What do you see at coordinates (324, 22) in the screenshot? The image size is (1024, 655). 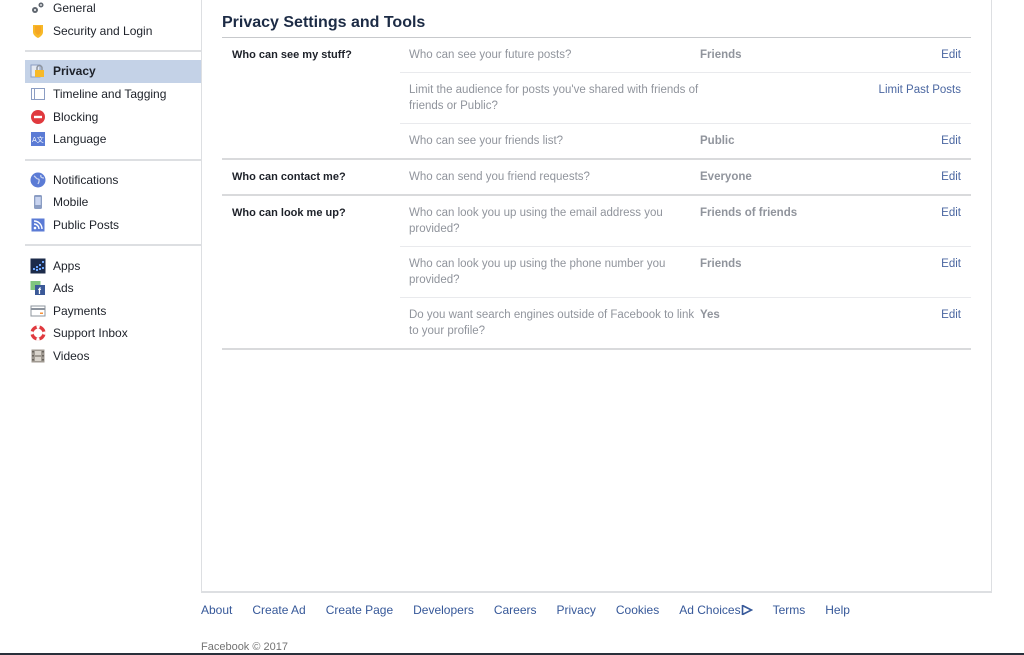 I see `page-title: Privacy Settings and Tools` at bounding box center [324, 22].